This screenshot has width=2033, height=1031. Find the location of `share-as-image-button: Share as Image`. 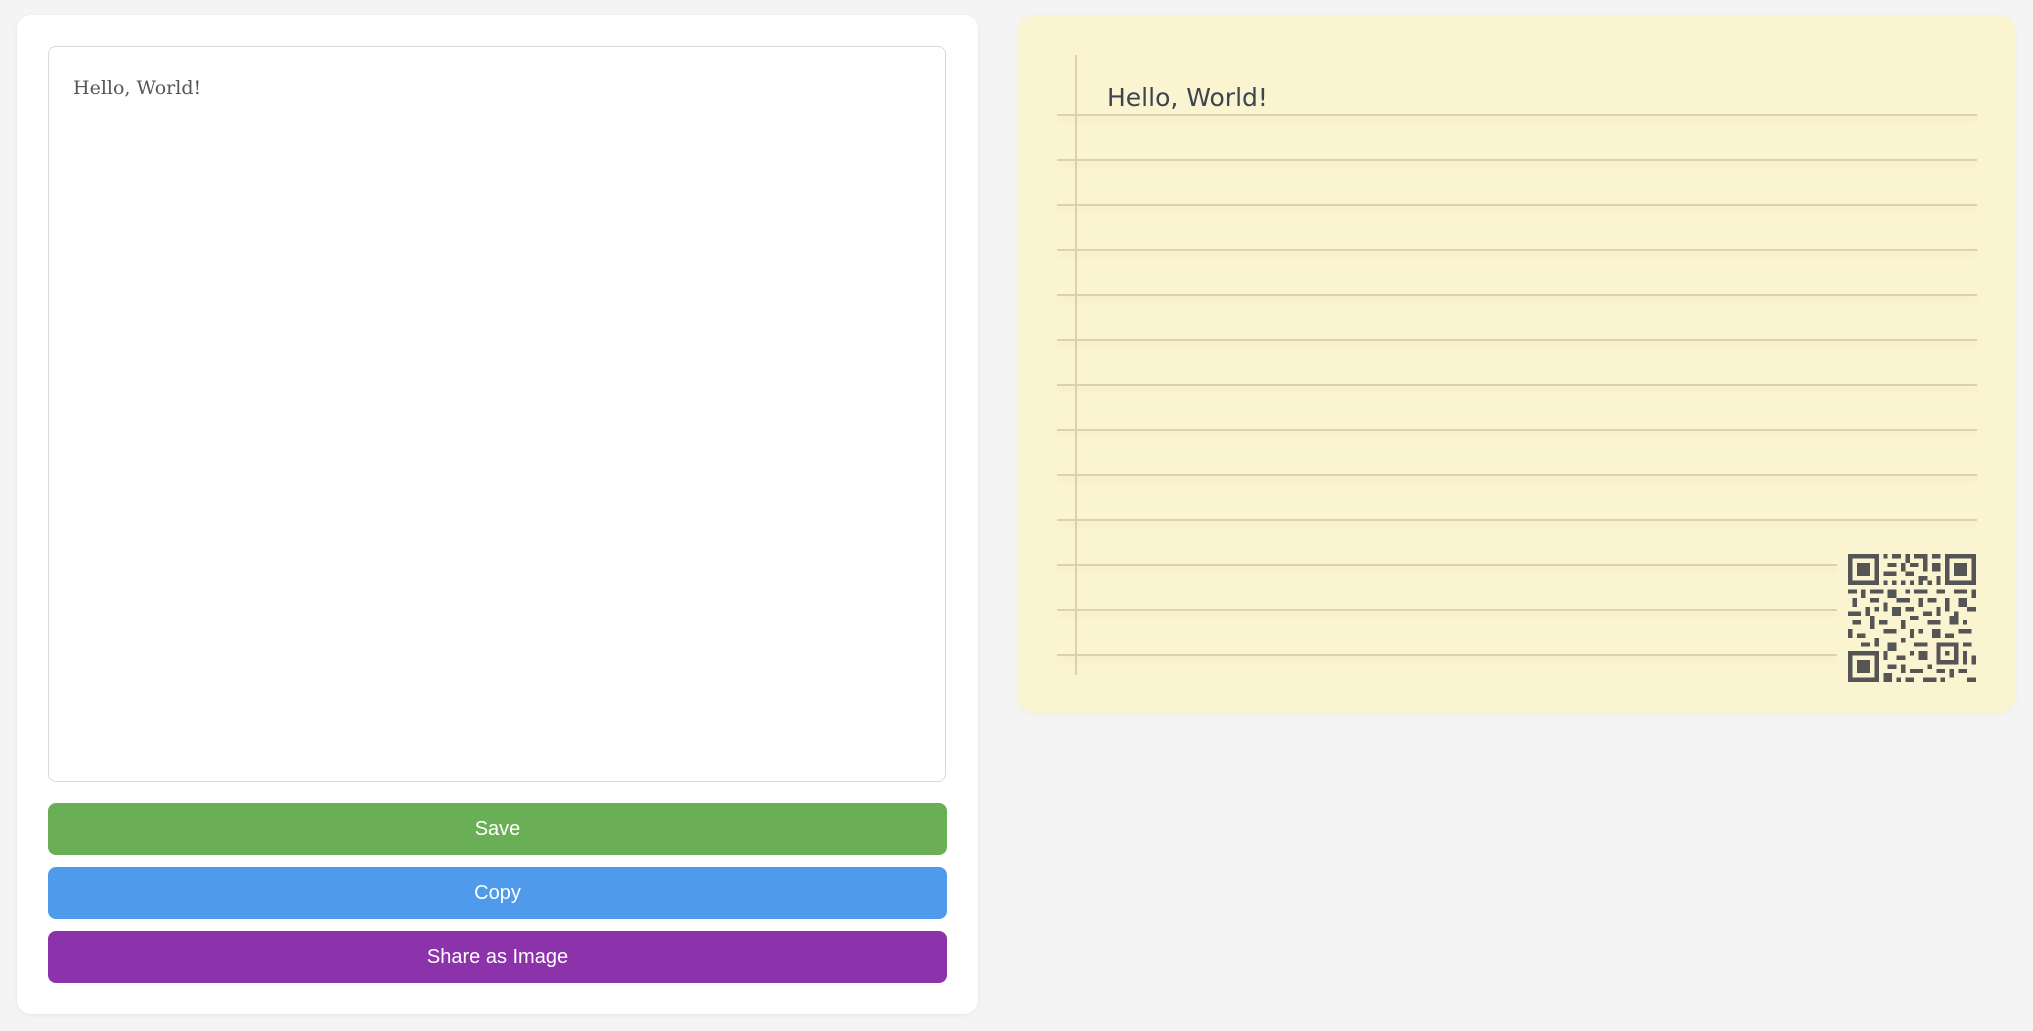

share-as-image-button: Share as Image is located at coordinates (497, 957).